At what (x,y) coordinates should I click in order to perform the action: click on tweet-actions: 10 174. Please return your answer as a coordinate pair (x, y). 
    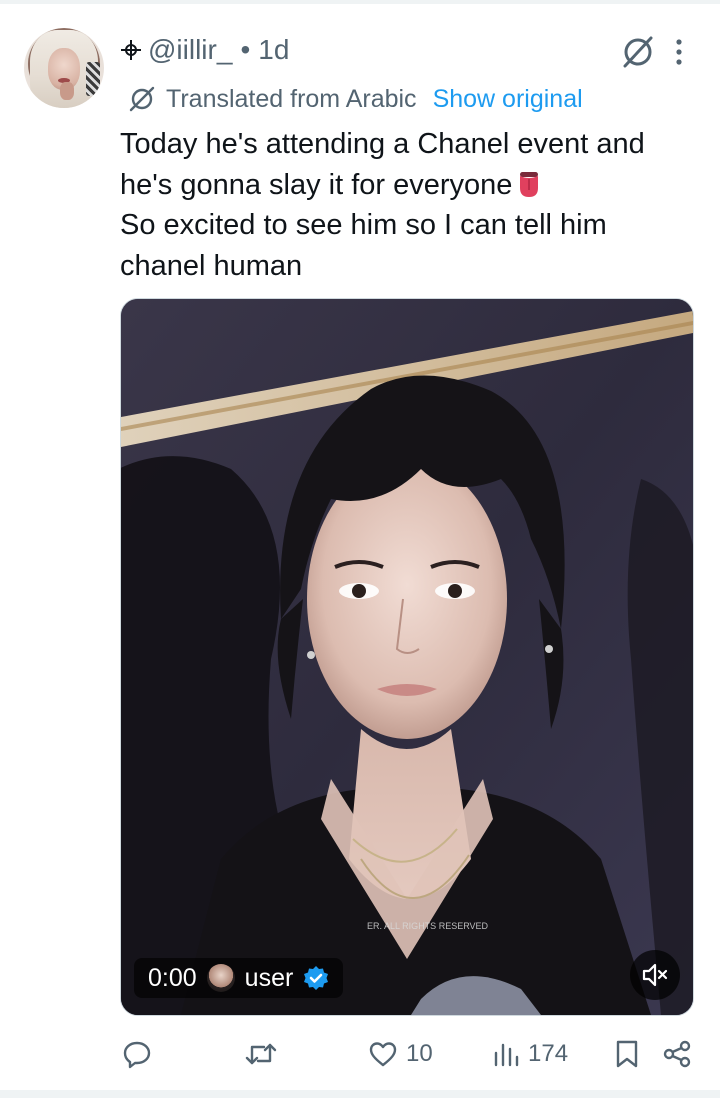
    Looking at the image, I should click on (410, 1054).